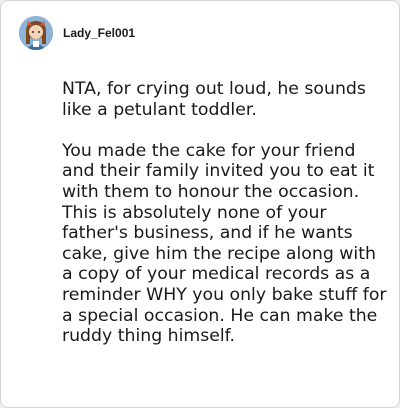 This screenshot has height=408, width=400. What do you see at coordinates (36, 33) in the screenshot?
I see `user-avatar-icon` at bounding box center [36, 33].